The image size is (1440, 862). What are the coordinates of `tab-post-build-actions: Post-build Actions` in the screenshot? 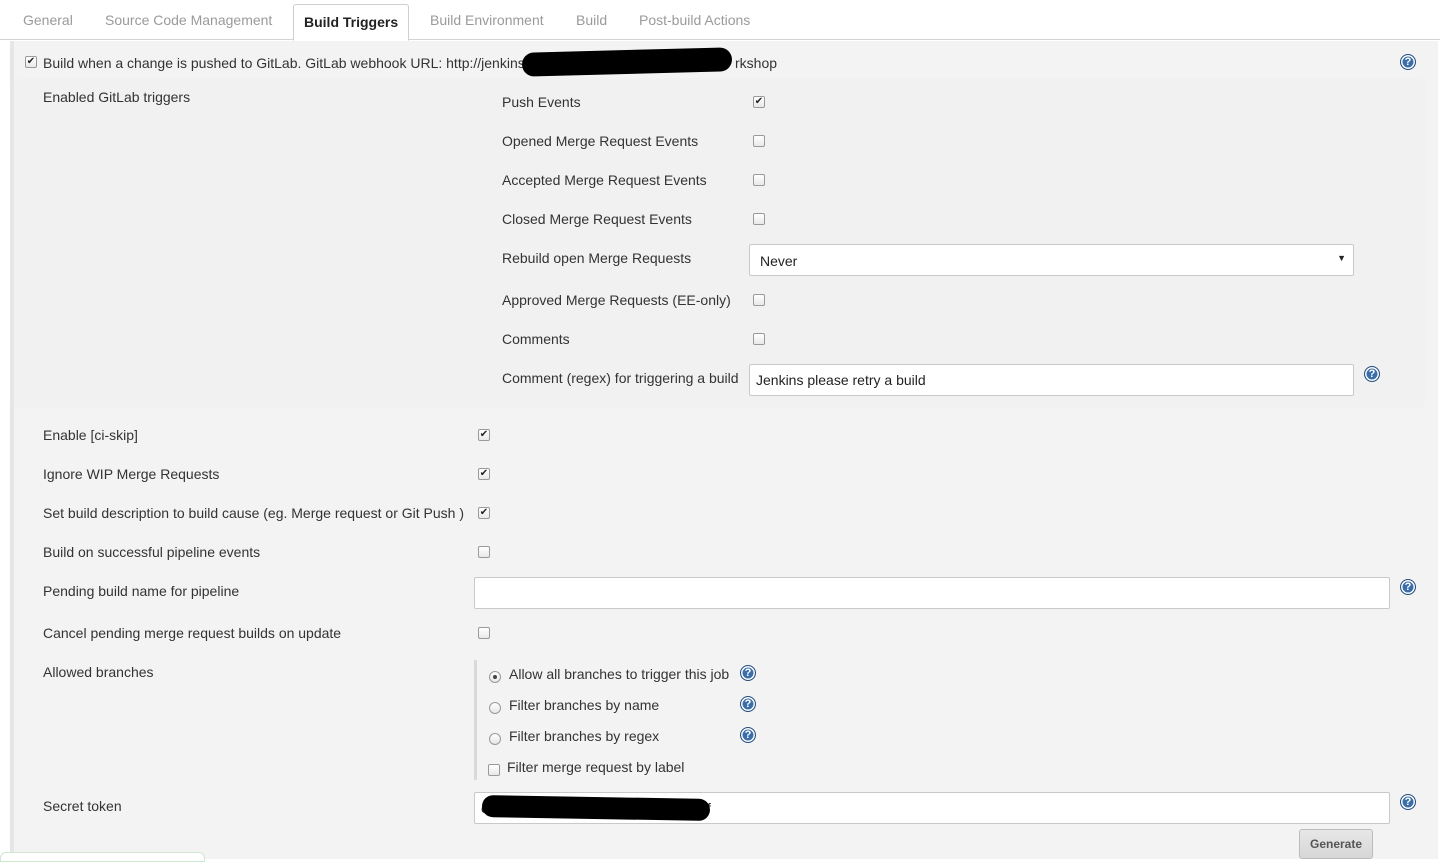 It's located at (694, 20).